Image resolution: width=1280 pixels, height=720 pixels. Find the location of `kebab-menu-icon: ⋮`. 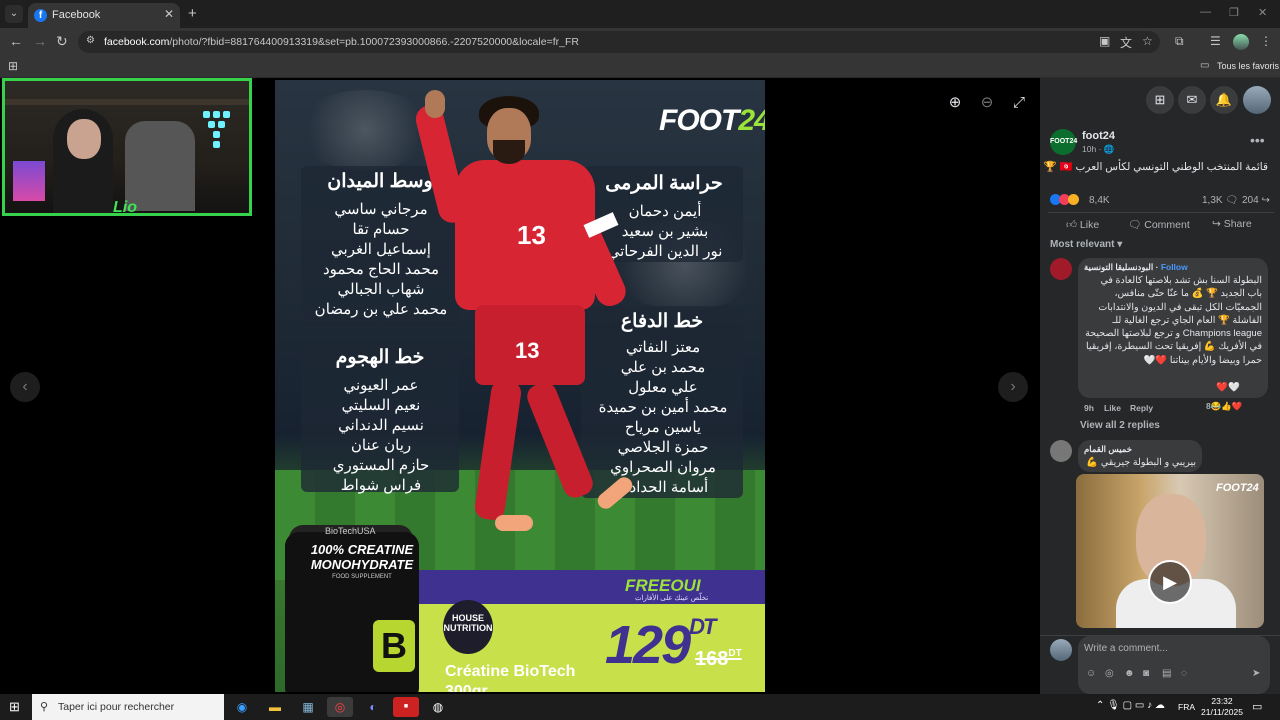

kebab-menu-icon: ⋮ is located at coordinates (1266, 41).